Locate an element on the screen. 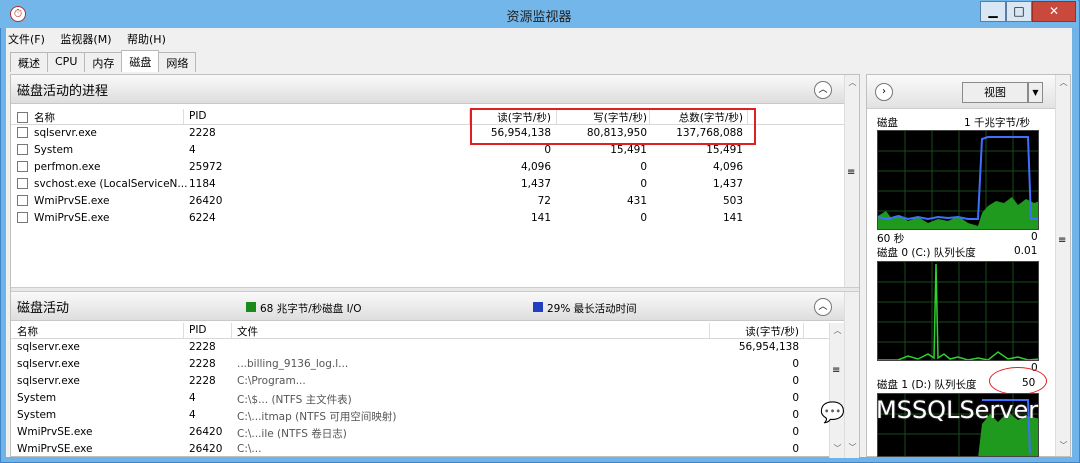 The height and width of the screenshot is (463, 1080). col-file: 文件 is located at coordinates (247, 331).